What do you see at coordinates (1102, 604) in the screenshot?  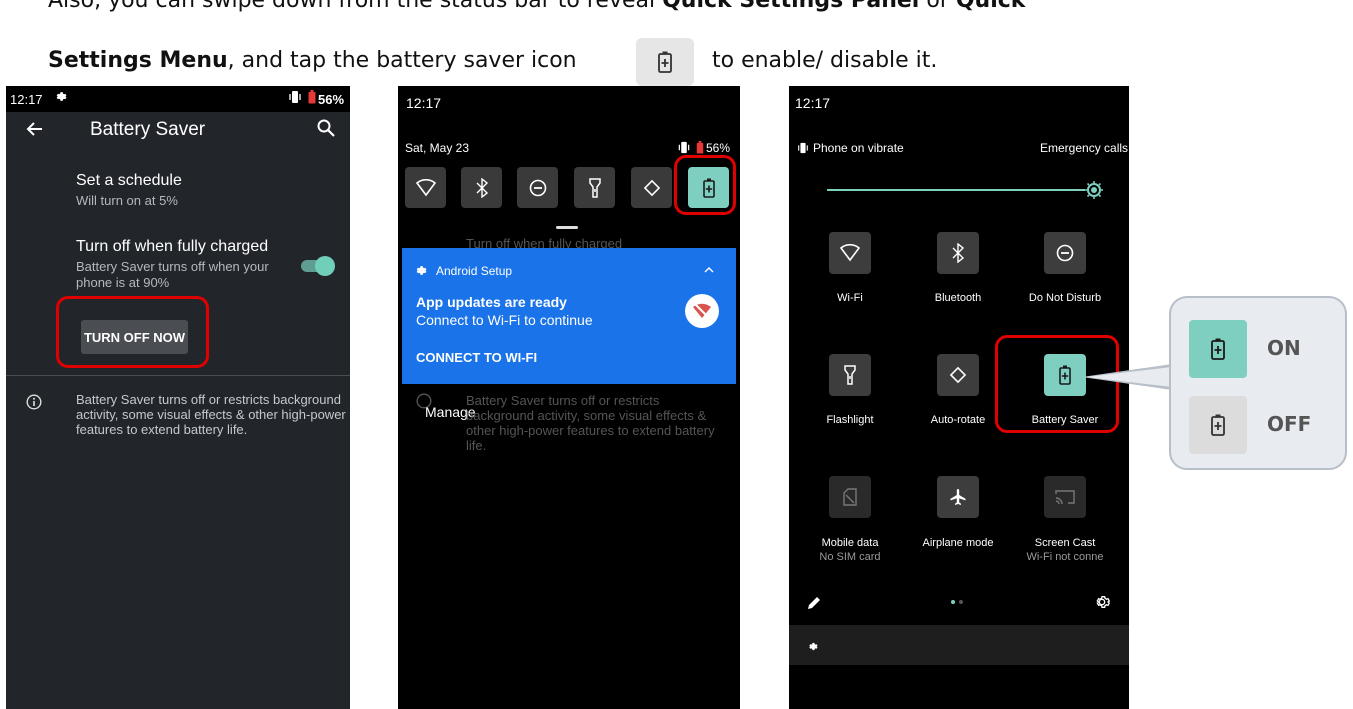 I see `settings-gear-icon` at bounding box center [1102, 604].